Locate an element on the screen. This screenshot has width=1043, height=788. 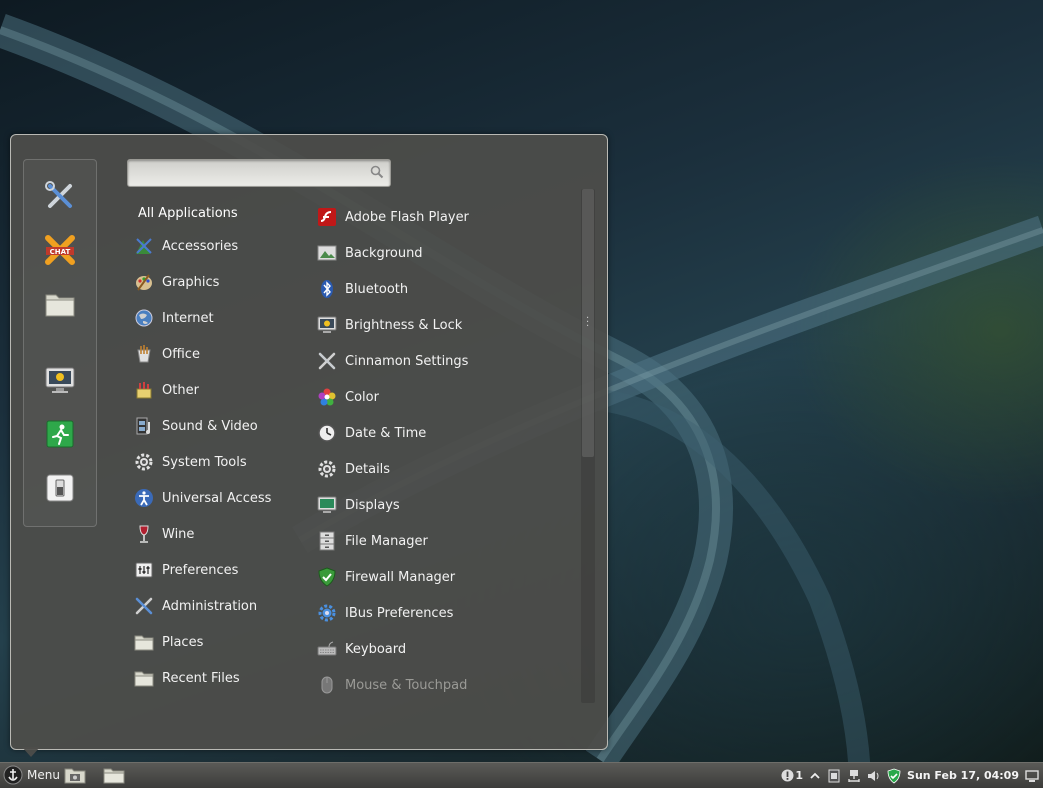
preferences-icon is located at coordinates (144, 570).